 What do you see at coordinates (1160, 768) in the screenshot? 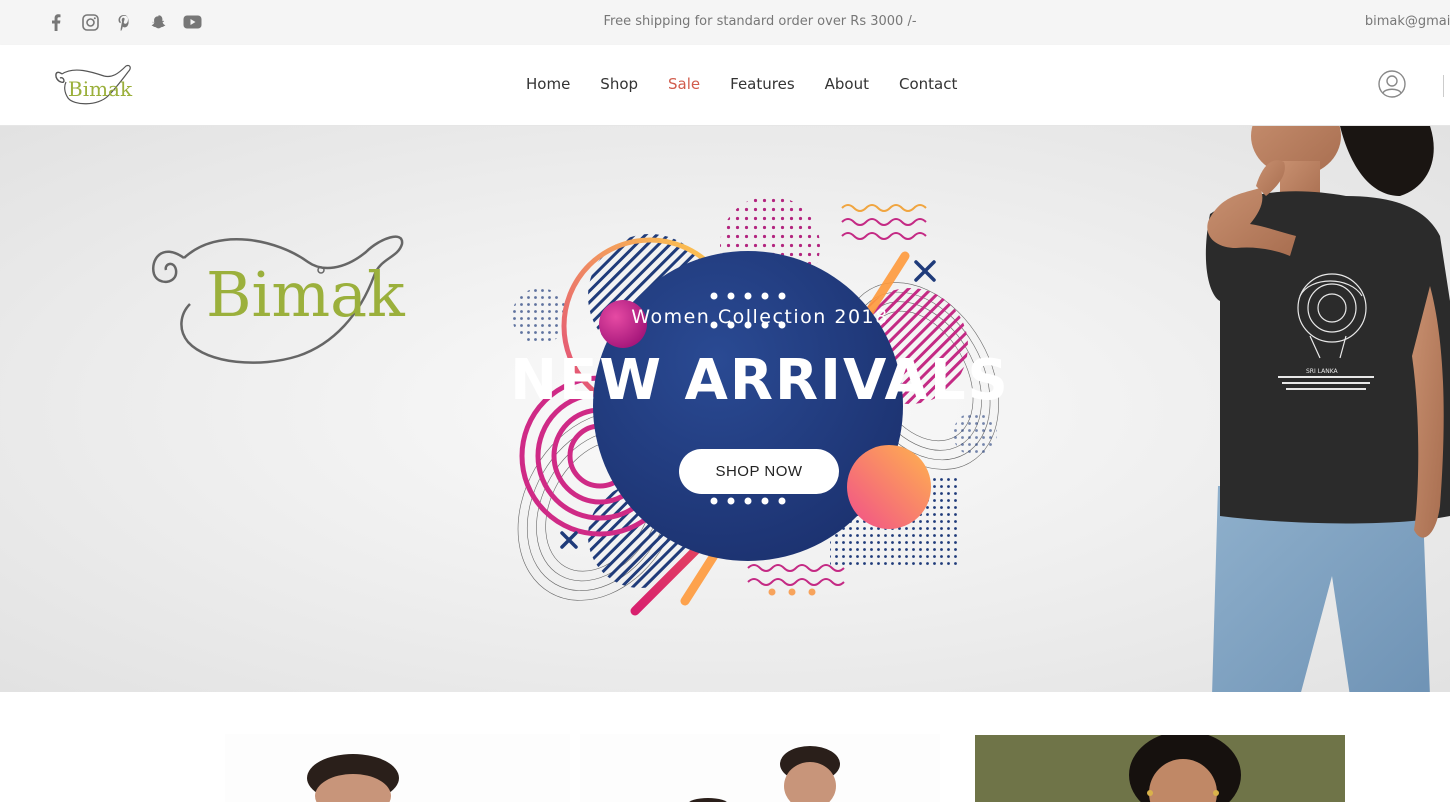
I see `product-card-women` at bounding box center [1160, 768].